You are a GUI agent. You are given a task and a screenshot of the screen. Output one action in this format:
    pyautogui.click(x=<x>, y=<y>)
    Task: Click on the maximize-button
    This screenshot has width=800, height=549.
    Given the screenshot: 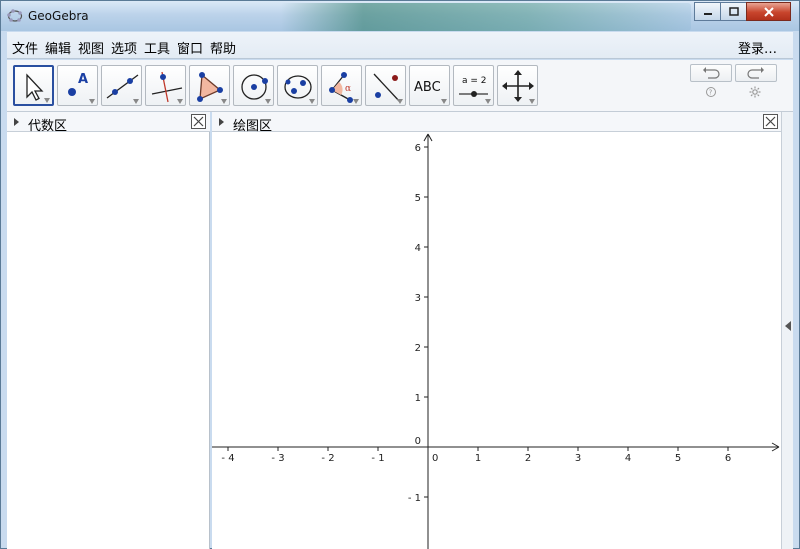 What is the action you would take?
    pyautogui.click(x=733, y=11)
    